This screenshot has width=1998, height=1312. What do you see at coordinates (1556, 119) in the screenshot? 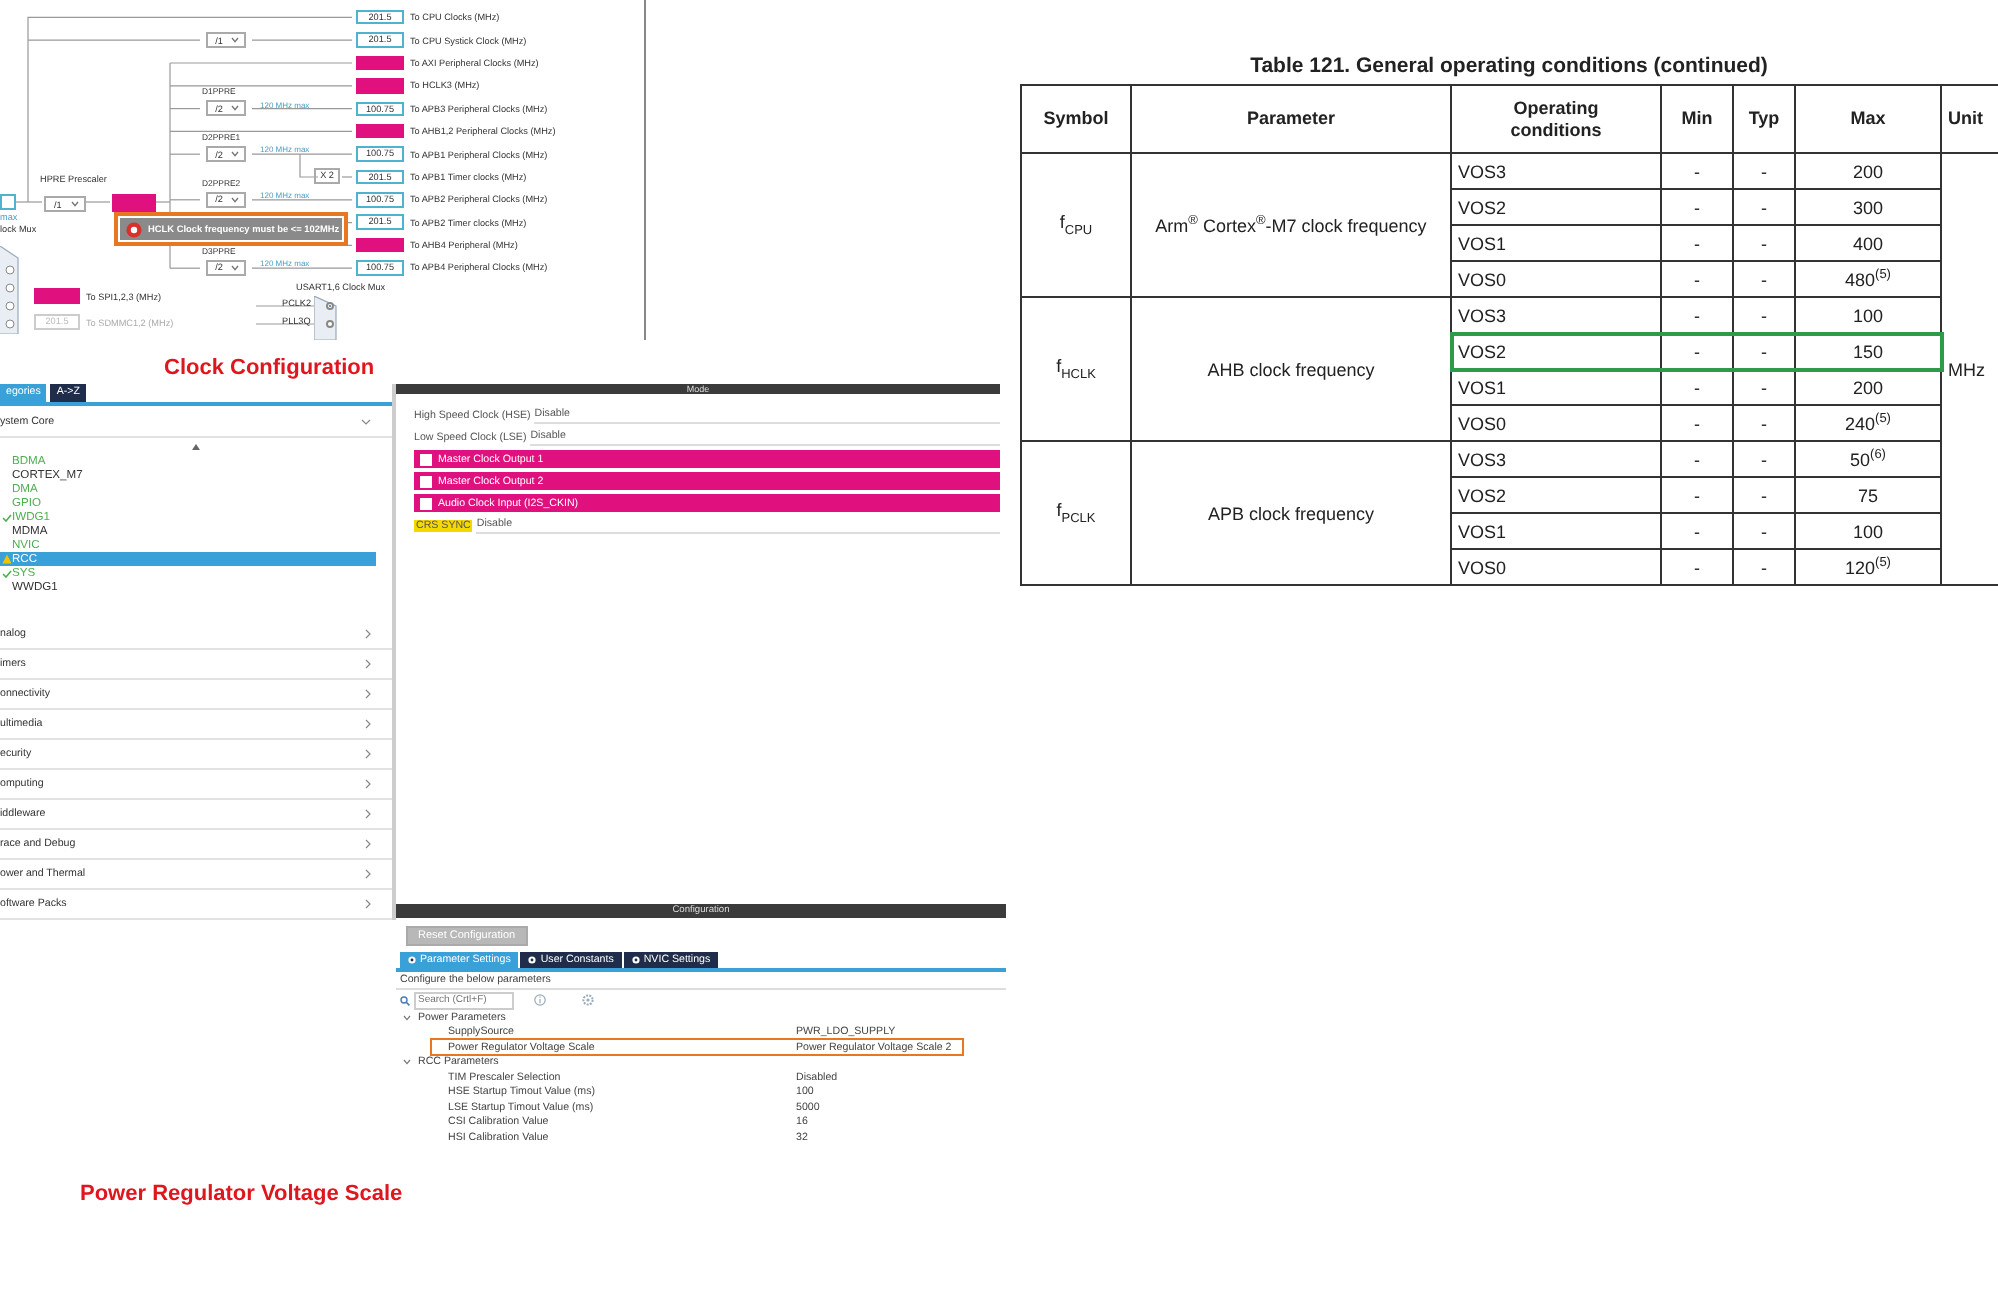
I see `column-header: Operating conditions` at bounding box center [1556, 119].